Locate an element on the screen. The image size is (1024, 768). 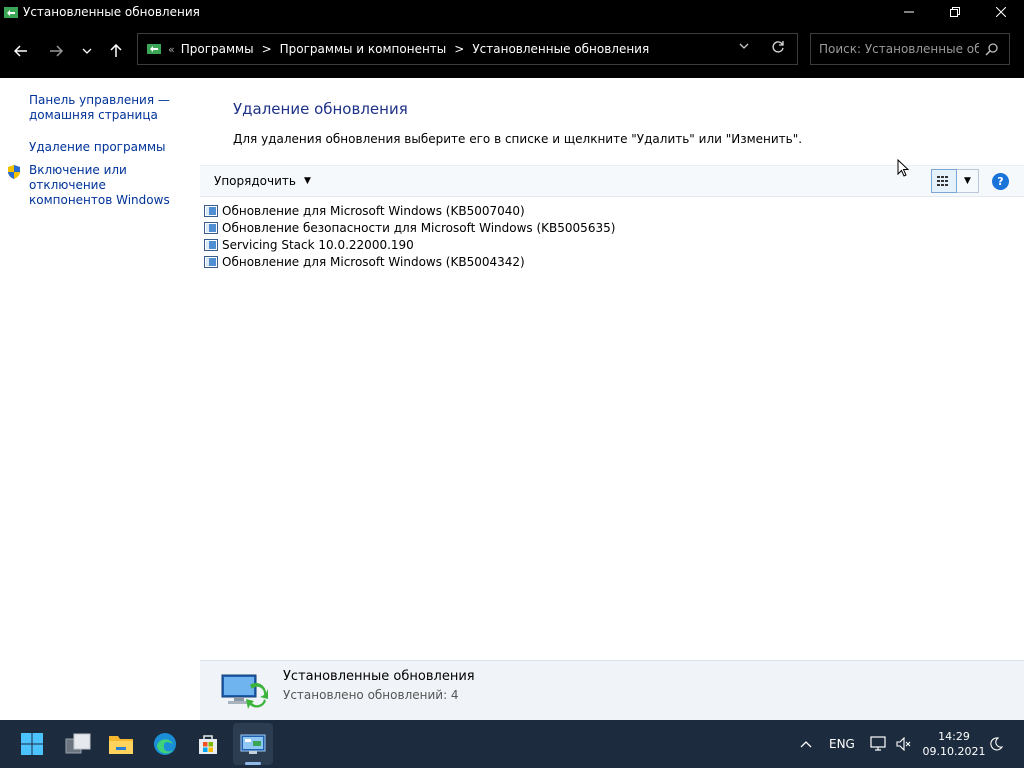
list-item: Servicing Stack 10.0.22000.190 is located at coordinates (409, 244).